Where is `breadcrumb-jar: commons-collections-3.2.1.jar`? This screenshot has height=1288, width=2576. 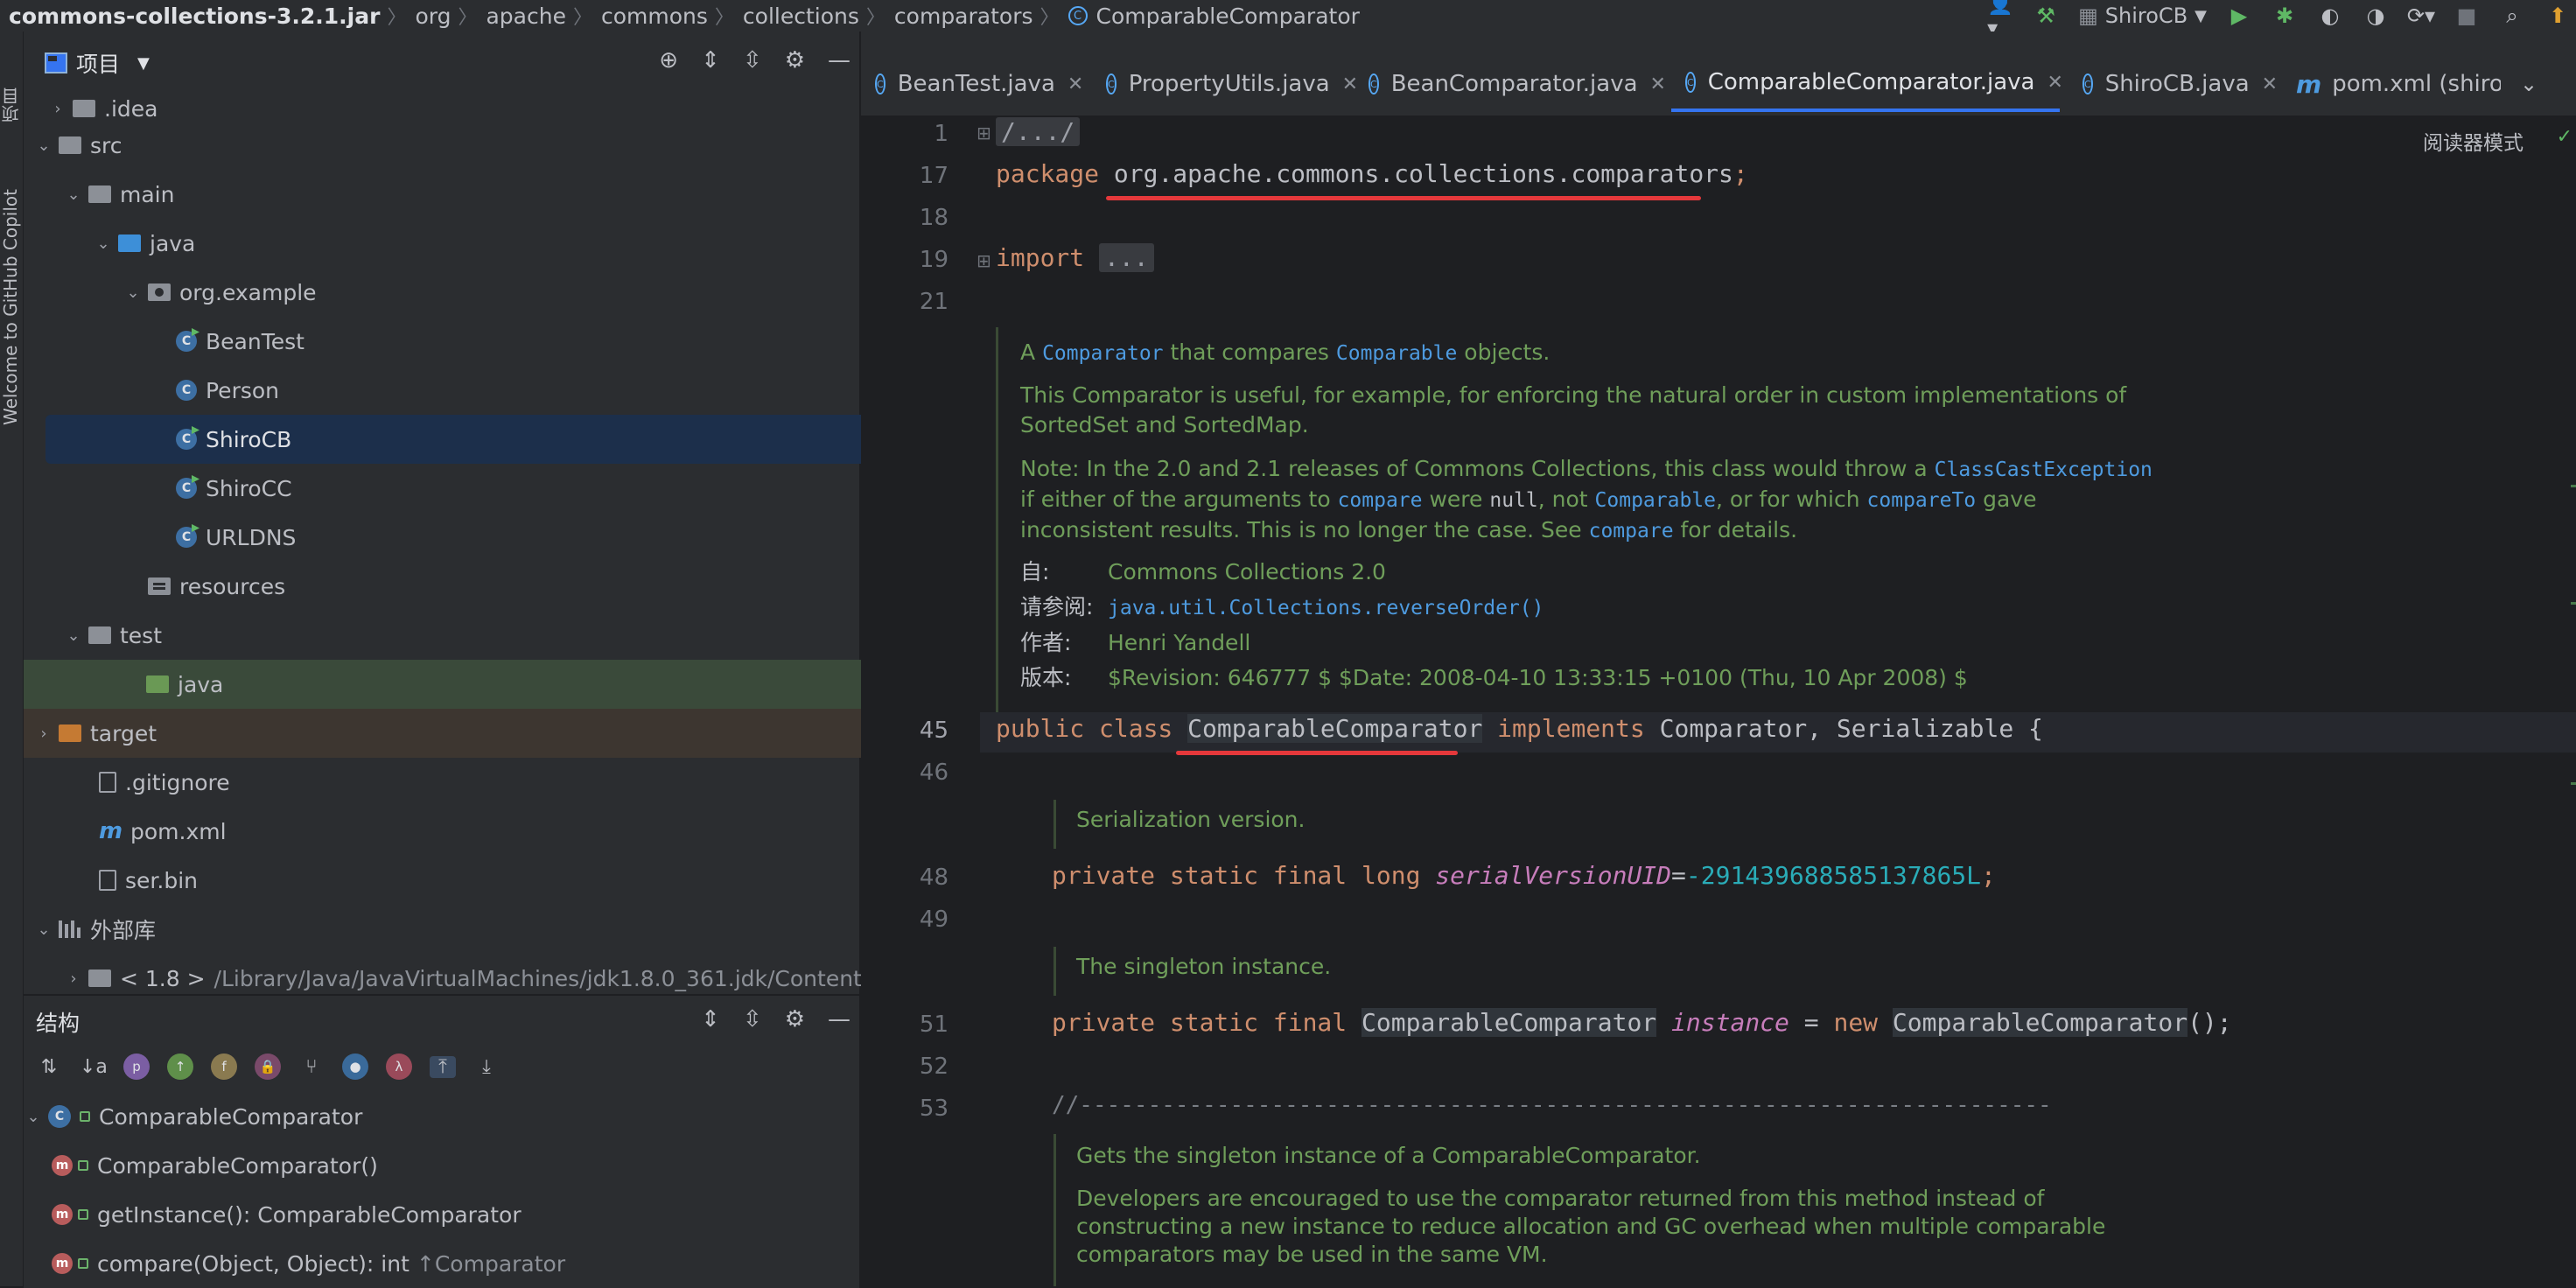
breadcrumb-jar: commons-collections-3.2.1.jar is located at coordinates (194, 16).